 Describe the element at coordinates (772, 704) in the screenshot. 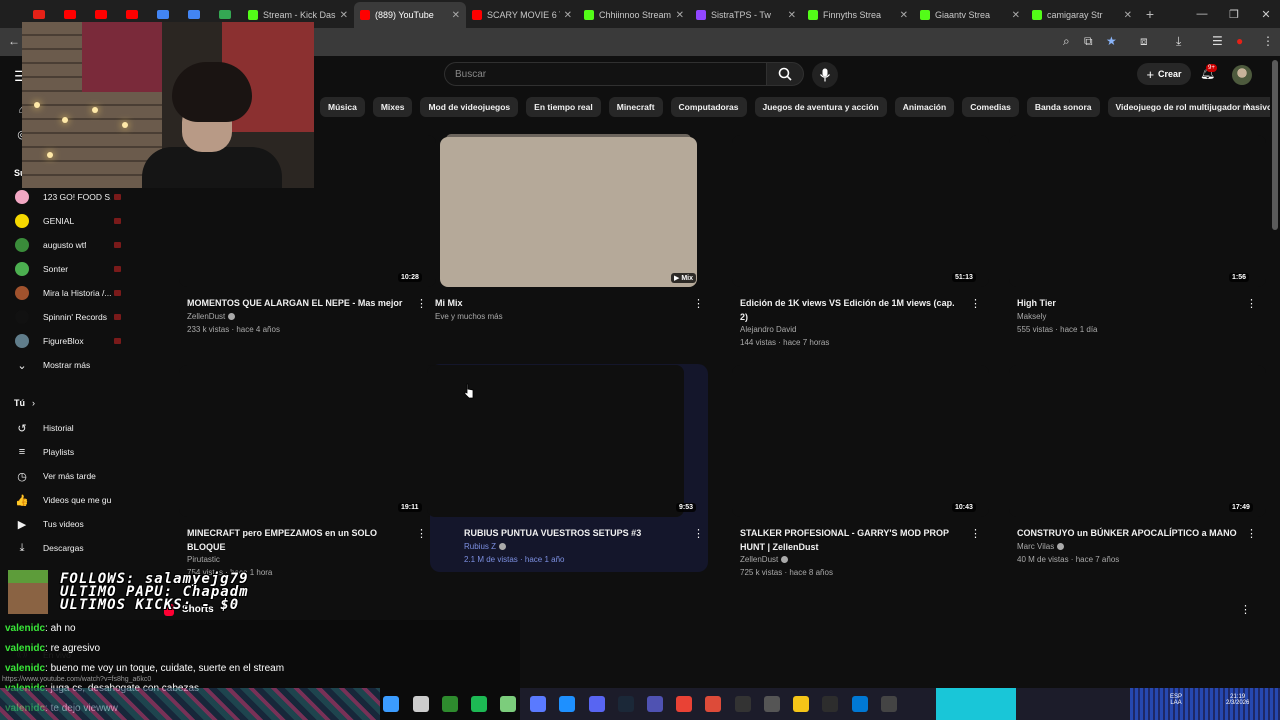

I see `capture-icon` at that location.